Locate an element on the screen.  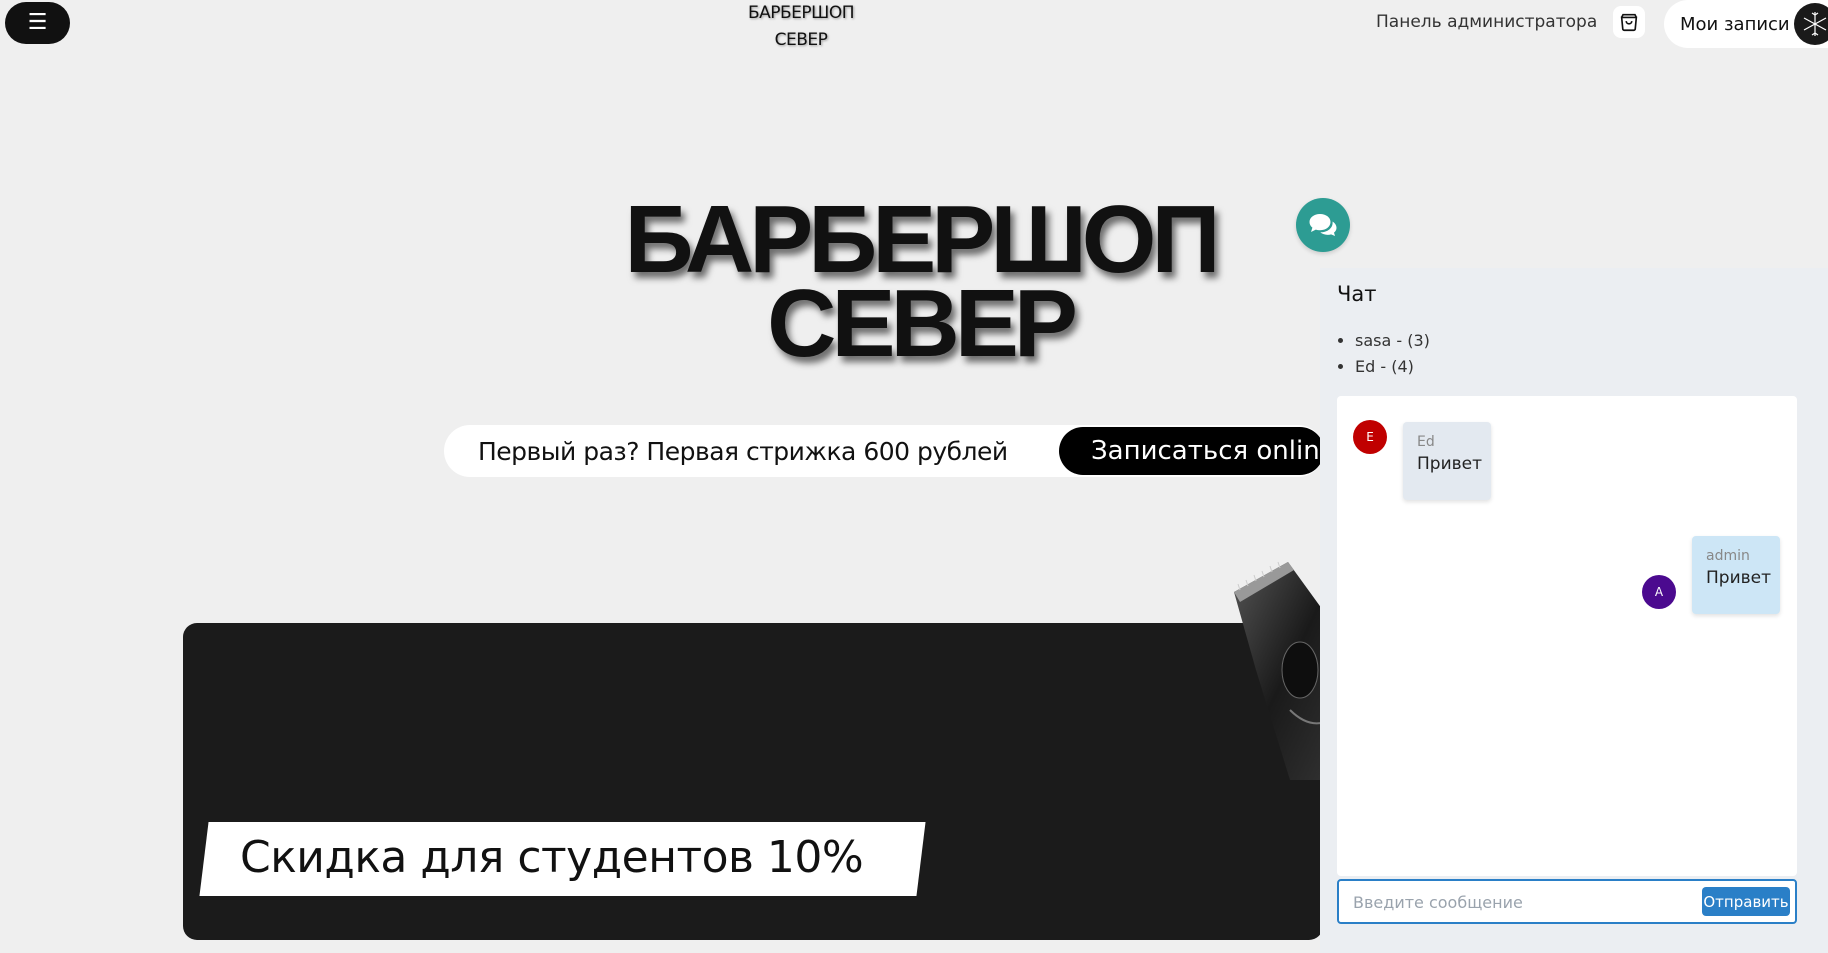
conversation-list: sasa - (3) Ed - (4) is located at coordinates (1383, 354).